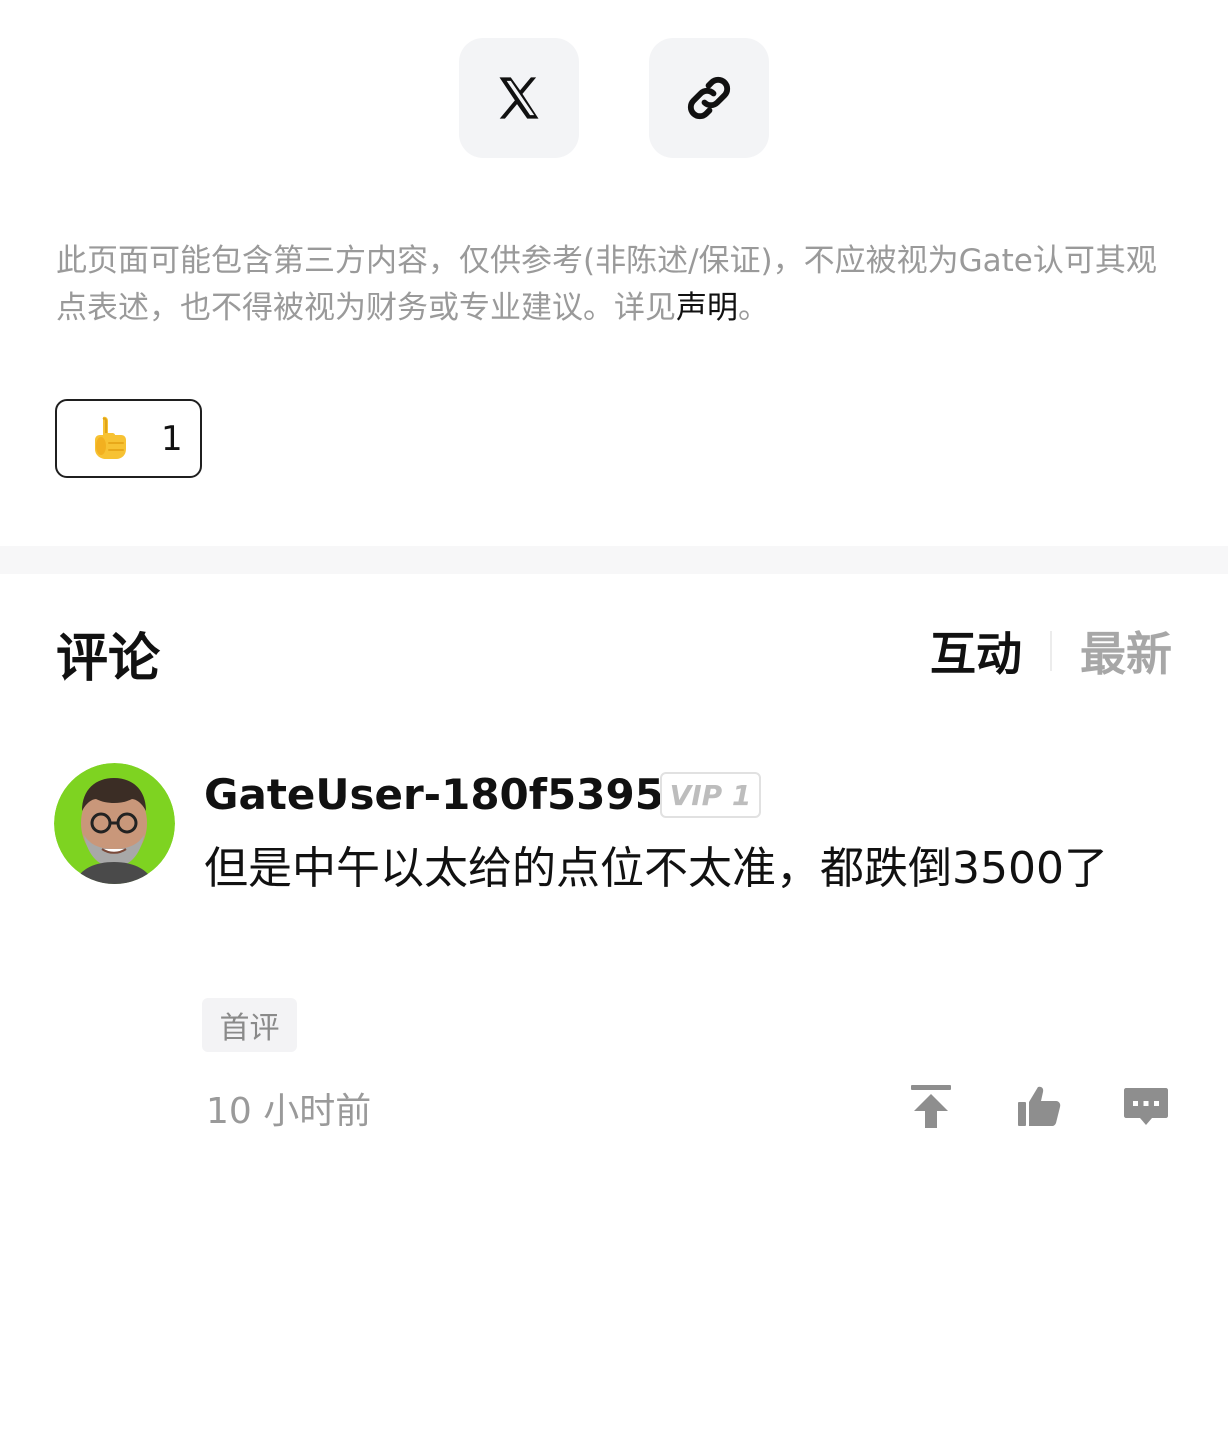 This screenshot has width=1228, height=1435. Describe the element at coordinates (656, 868) in the screenshot. I see `comment-text: 但是中午以太给的点位不太准，都跌倒3500了` at that location.